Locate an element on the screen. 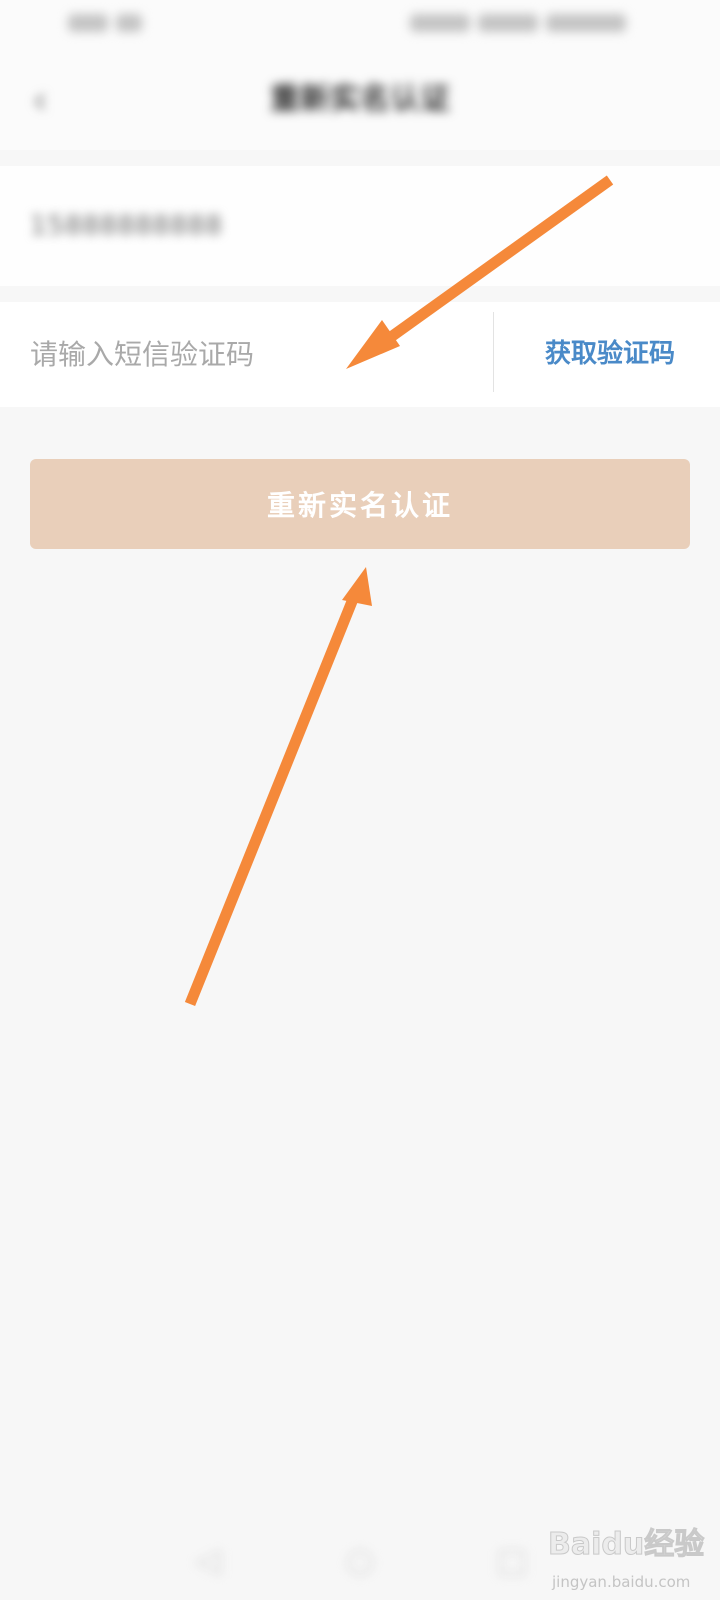  phone-row: 15888888888 is located at coordinates (360, 226).